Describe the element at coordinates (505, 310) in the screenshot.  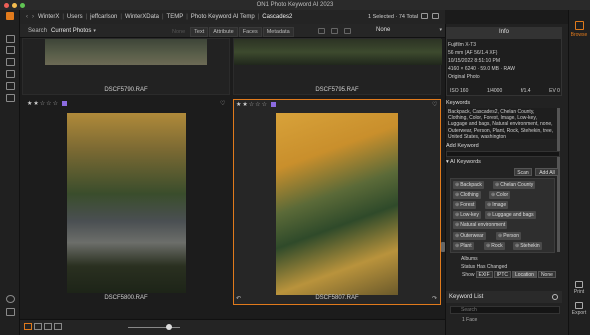
I see `keyword-search-input: Search` at that location.